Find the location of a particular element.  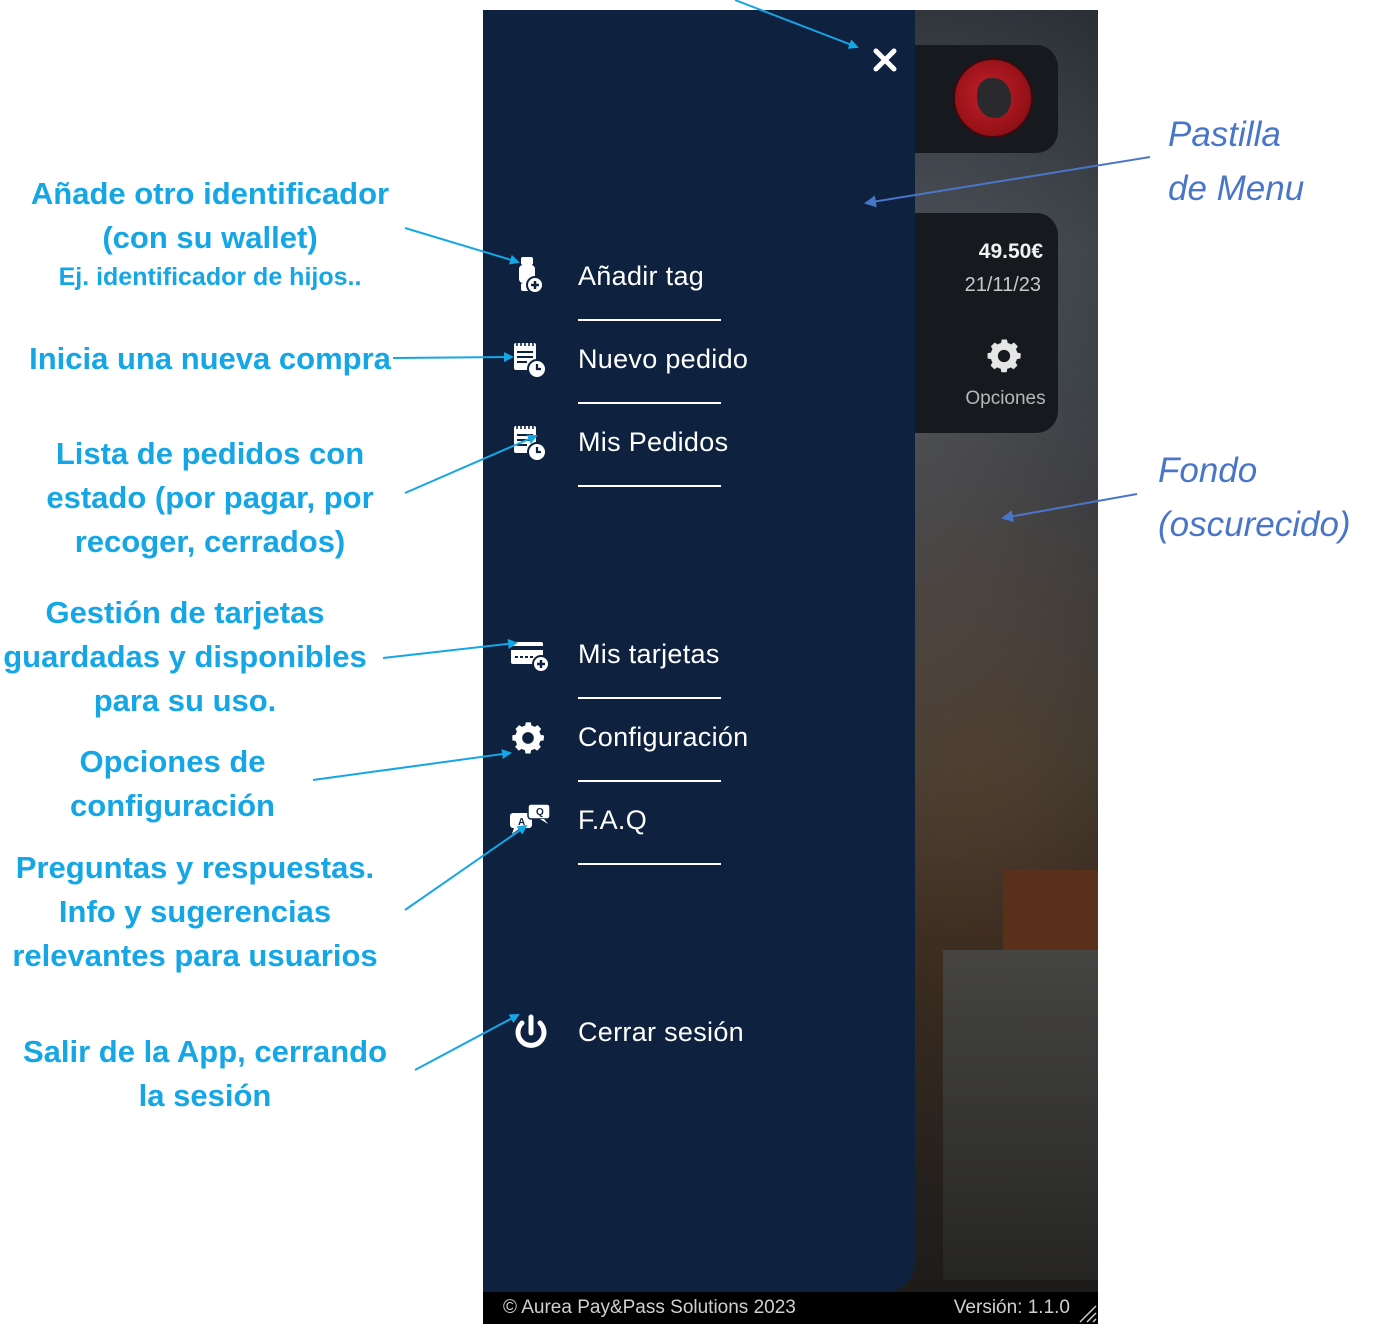

menu-item-label: Añadir tag is located at coordinates (641, 276).